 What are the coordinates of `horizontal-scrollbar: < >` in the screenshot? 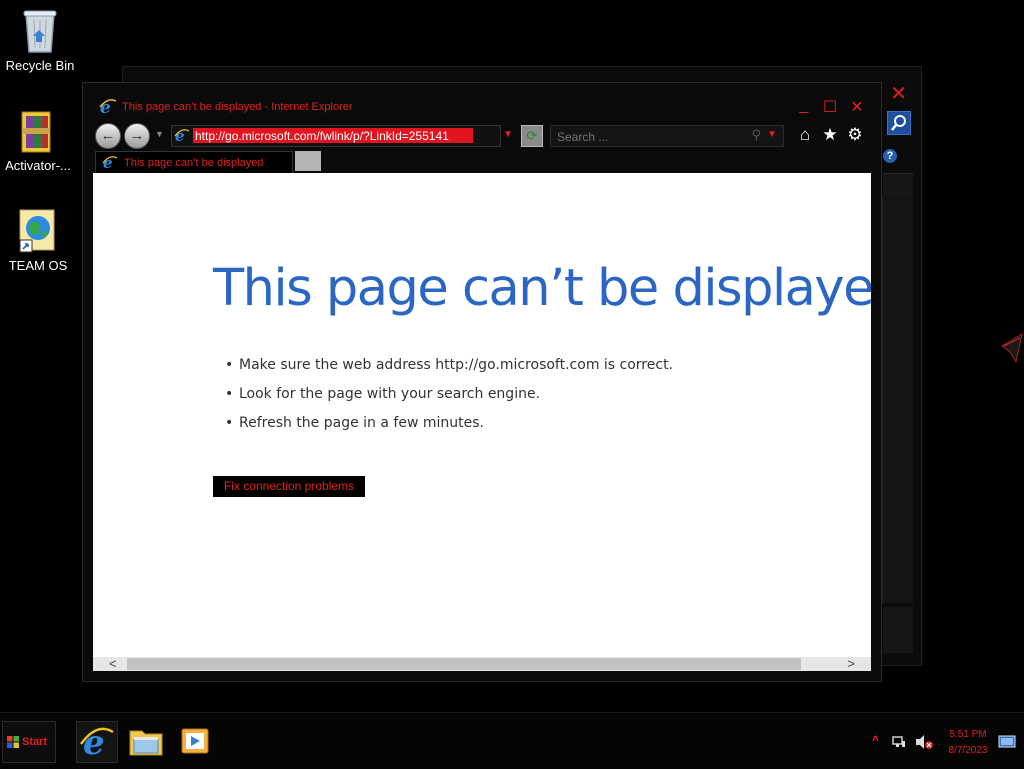 It's located at (482, 663).